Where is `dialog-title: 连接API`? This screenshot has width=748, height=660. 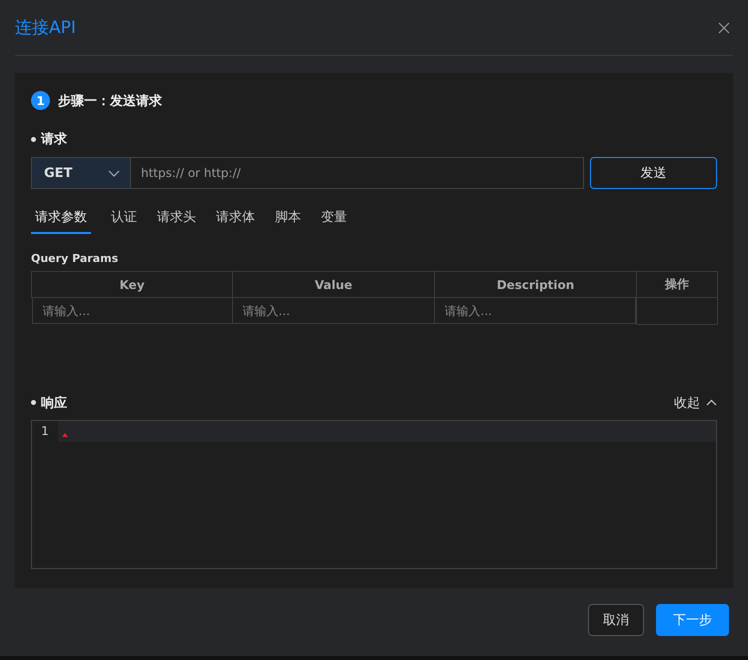 dialog-title: 连接API is located at coordinates (45, 28).